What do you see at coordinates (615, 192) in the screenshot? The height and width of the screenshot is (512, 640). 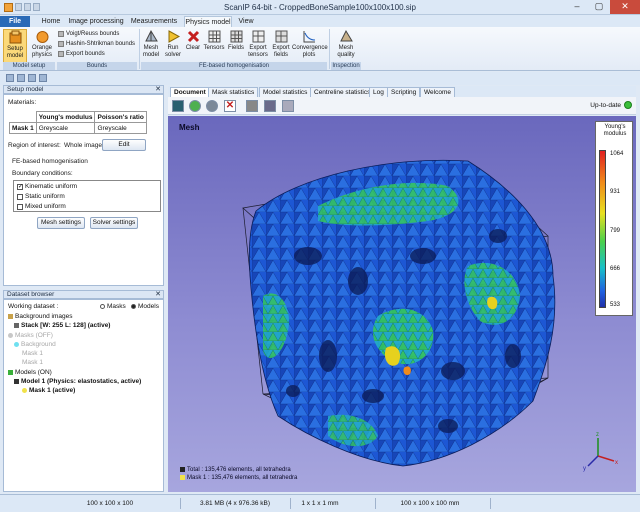 I see `legend-tick: 931` at bounding box center [615, 192].